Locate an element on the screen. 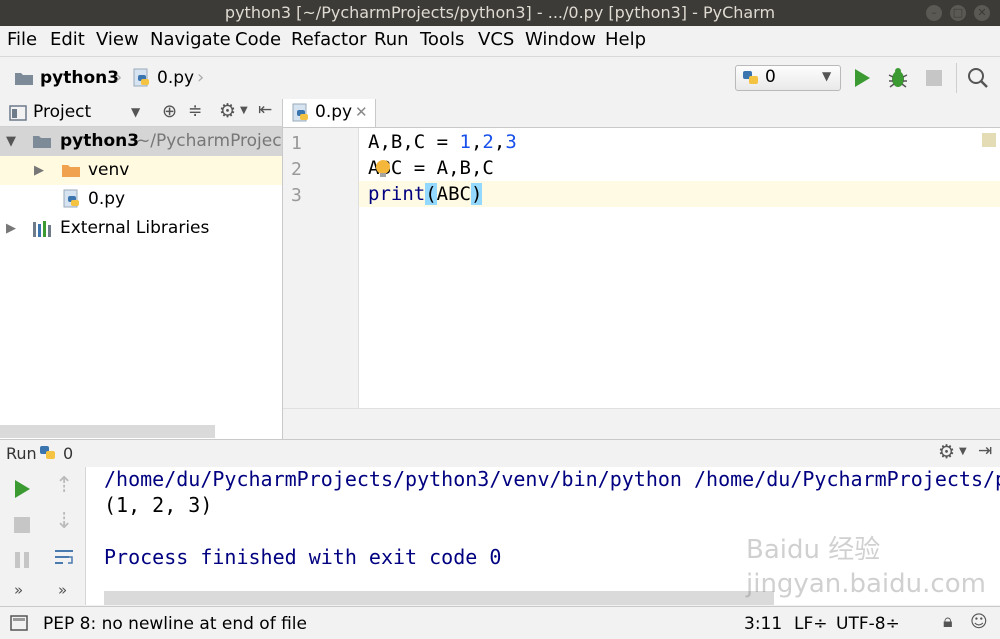 The width and height of the screenshot is (1000, 639). tree-root-python3: ▼ python3 ~/PycharmProjects/python3 is located at coordinates (141, 141).